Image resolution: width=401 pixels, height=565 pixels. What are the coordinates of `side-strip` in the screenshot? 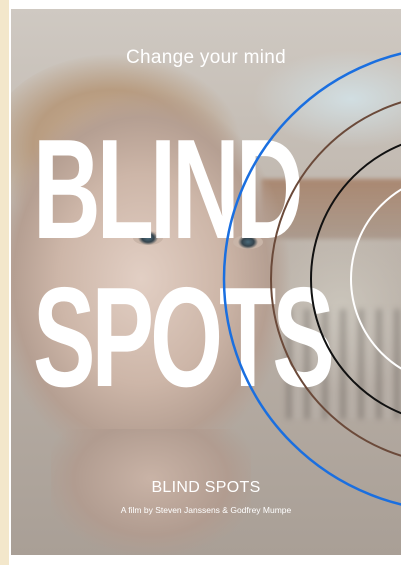 It's located at (4, 282).